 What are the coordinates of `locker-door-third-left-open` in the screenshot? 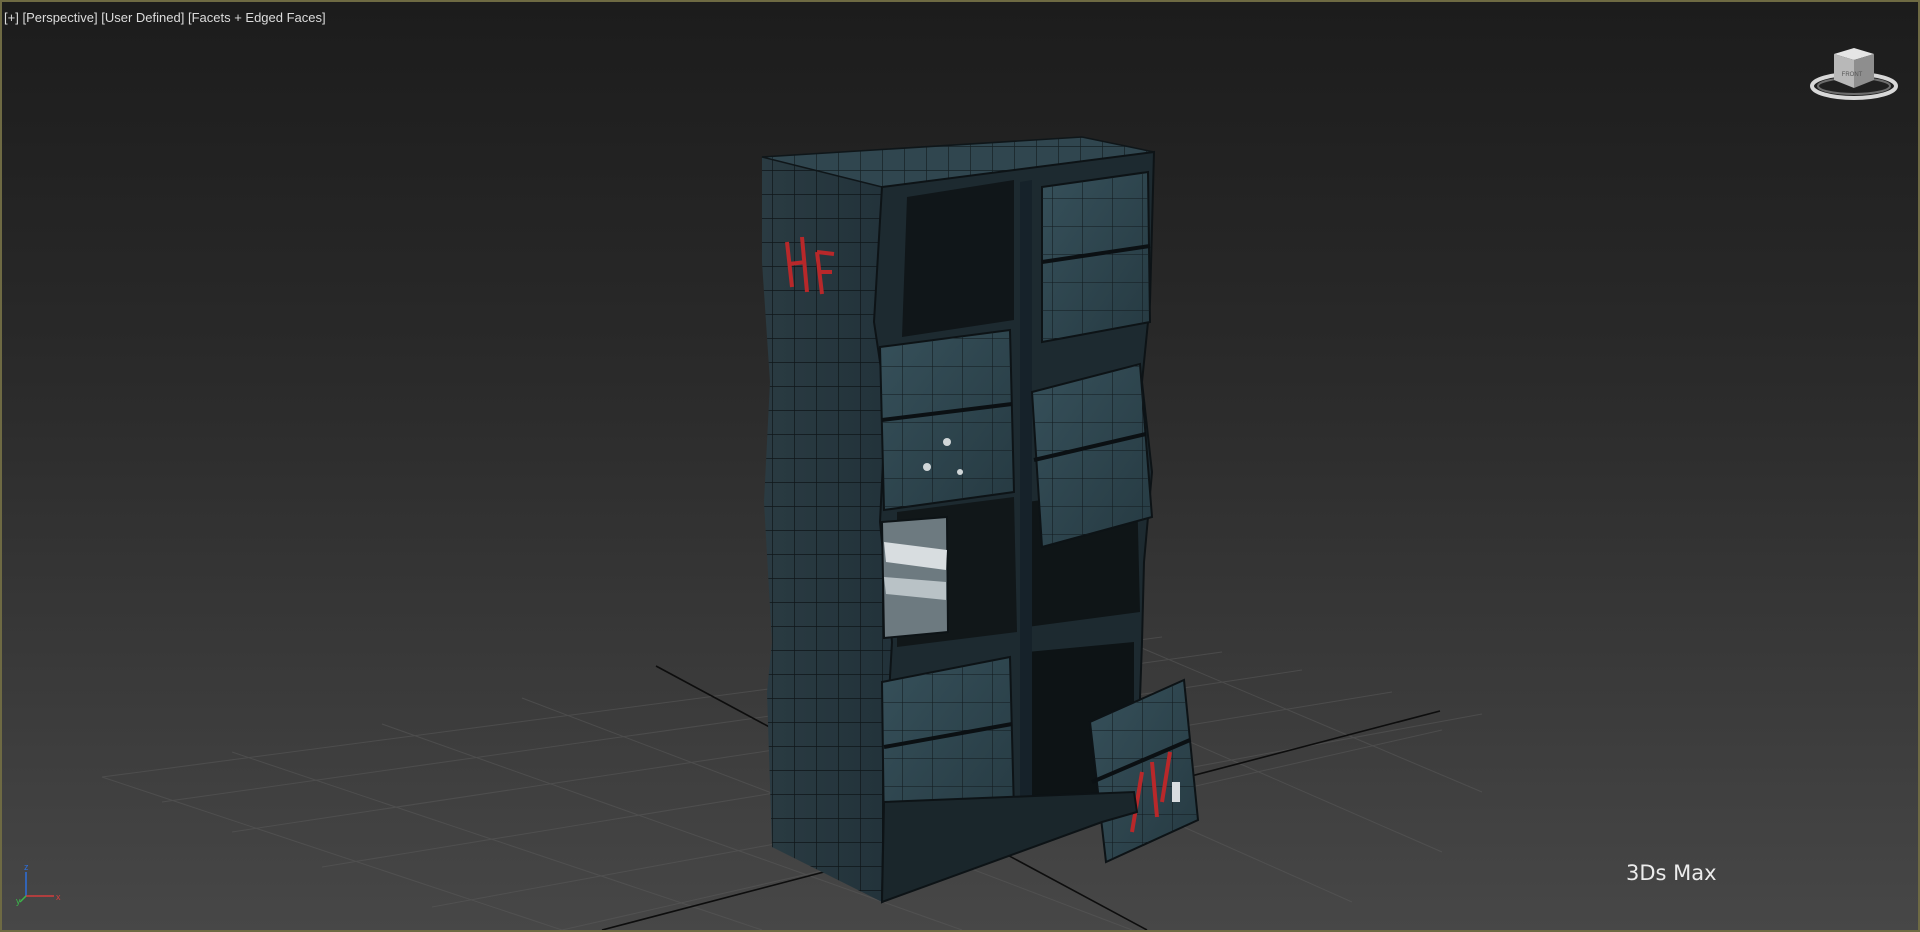 It's located at (915, 577).